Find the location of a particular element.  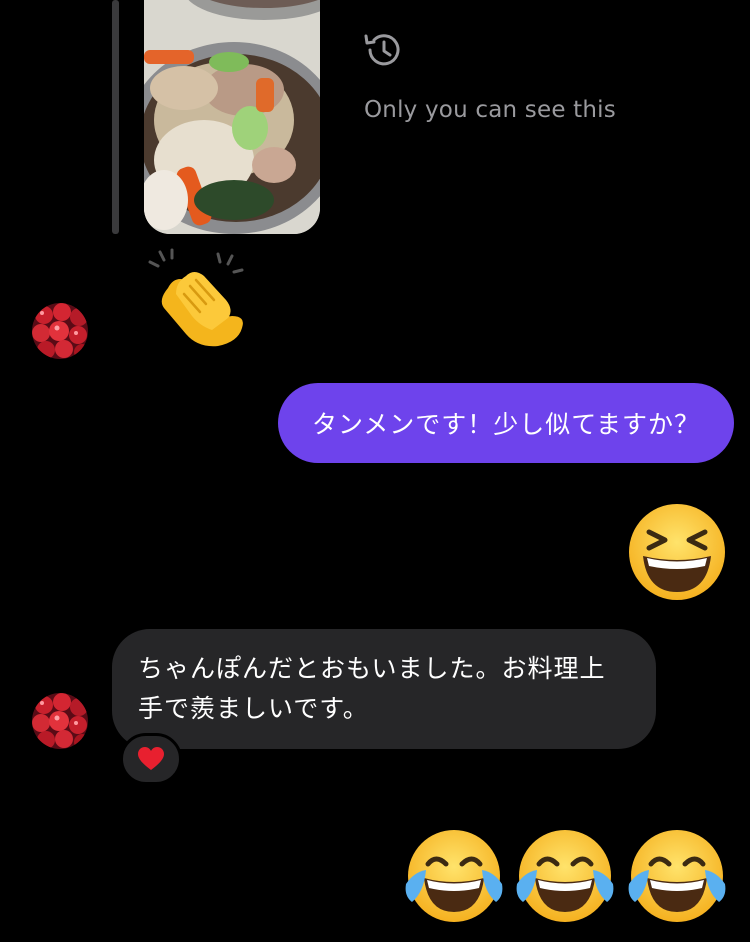

shared-food-photo is located at coordinates (232, 117).